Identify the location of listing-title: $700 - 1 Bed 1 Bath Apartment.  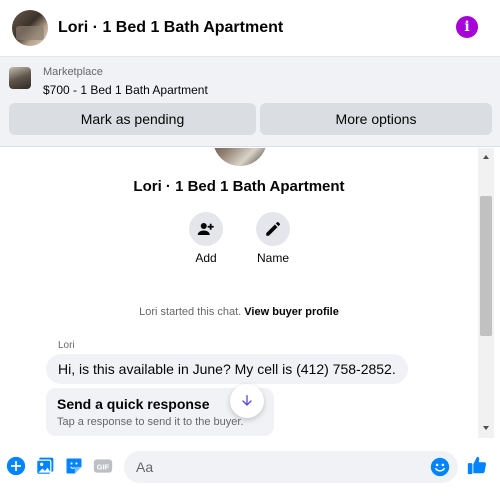
(125, 90).